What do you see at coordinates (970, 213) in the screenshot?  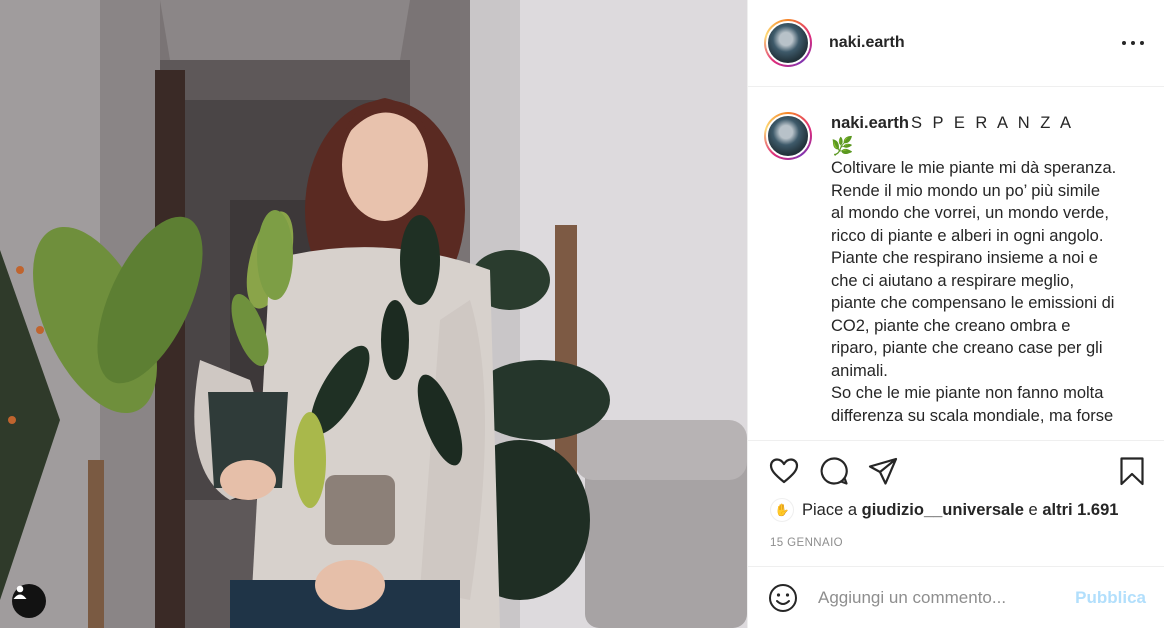 I see `caption-line: al mondo che vorrei, un mondo verde,` at bounding box center [970, 213].